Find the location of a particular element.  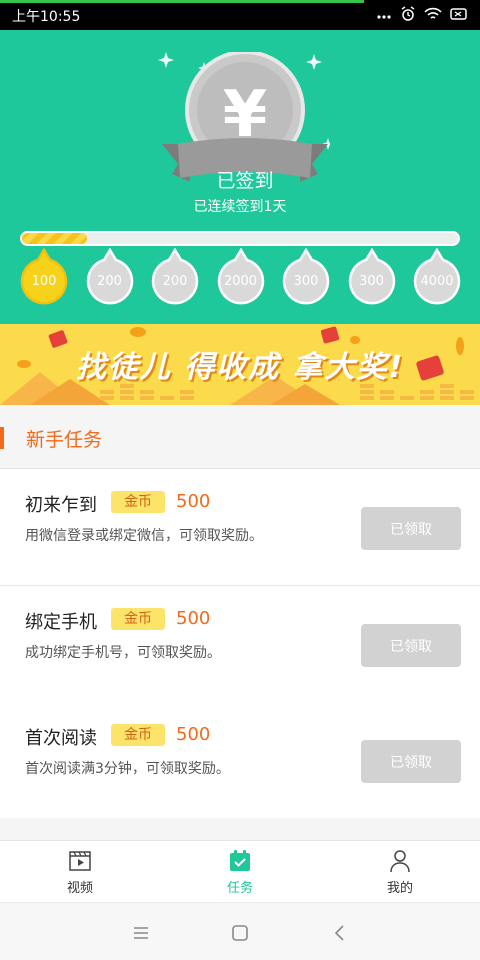

more-dots-icon is located at coordinates (384, 14).